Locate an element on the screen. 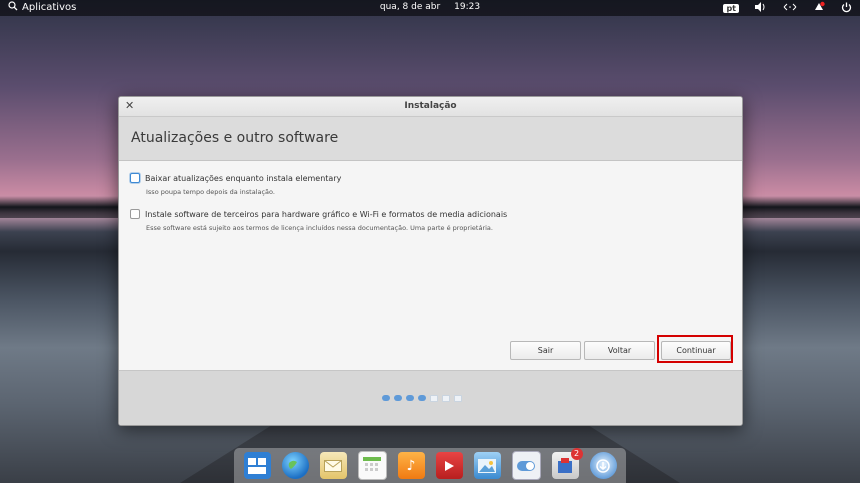 The height and width of the screenshot is (483, 860). system-tray: pt is located at coordinates (787, 8).